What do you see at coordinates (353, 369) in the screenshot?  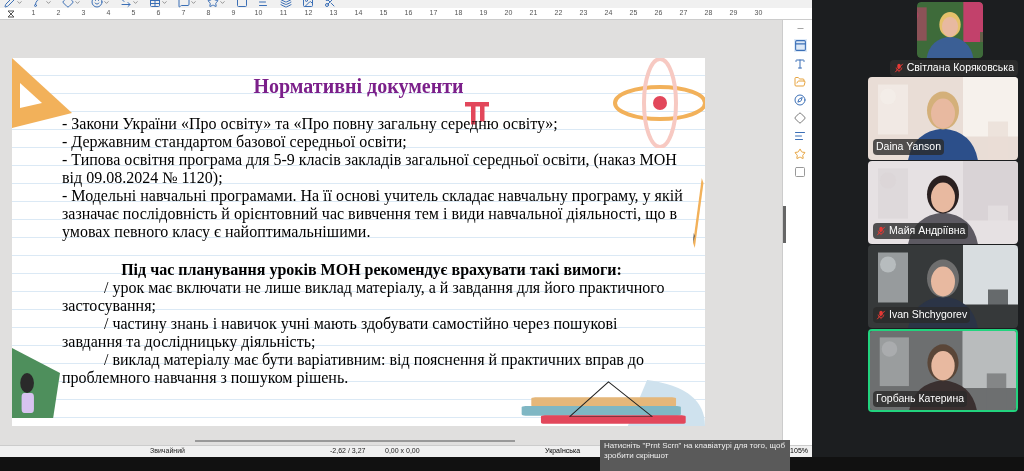 I see `requirement-item: / виклад матеріалу має бути варіативним: від пояснення й практичних вправ до проблемного навчання з пошуком рішень.` at bounding box center [353, 369].